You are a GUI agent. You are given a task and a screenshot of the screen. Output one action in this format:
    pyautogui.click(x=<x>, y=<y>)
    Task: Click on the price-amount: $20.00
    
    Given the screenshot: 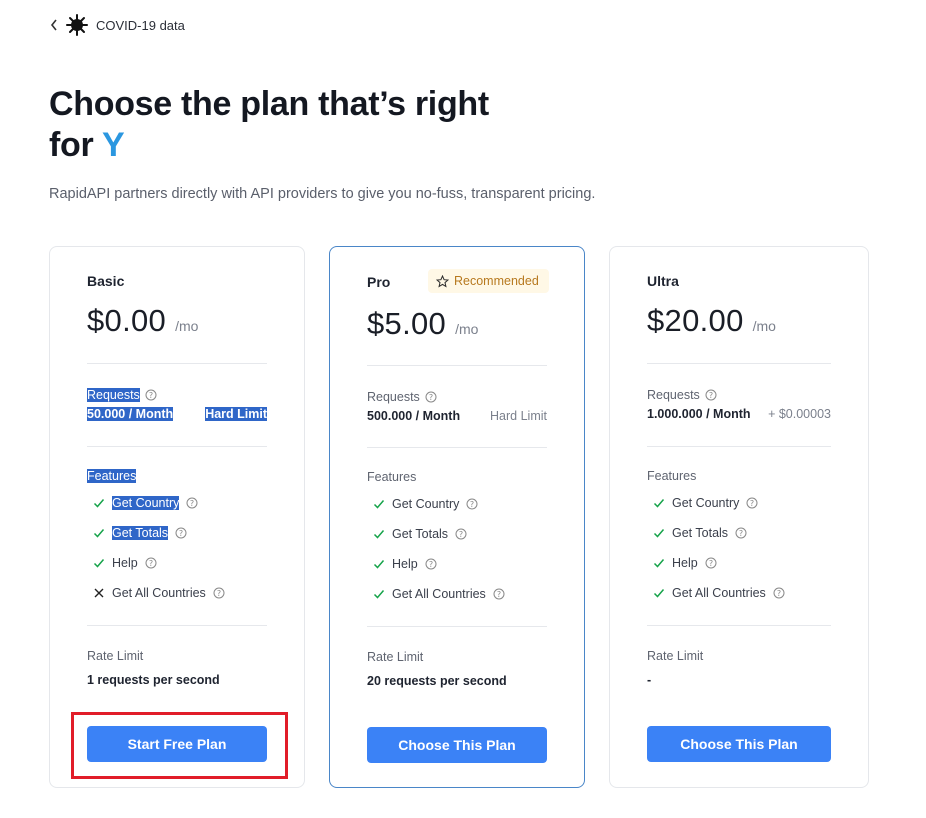 What is the action you would take?
    pyautogui.click(x=695, y=320)
    